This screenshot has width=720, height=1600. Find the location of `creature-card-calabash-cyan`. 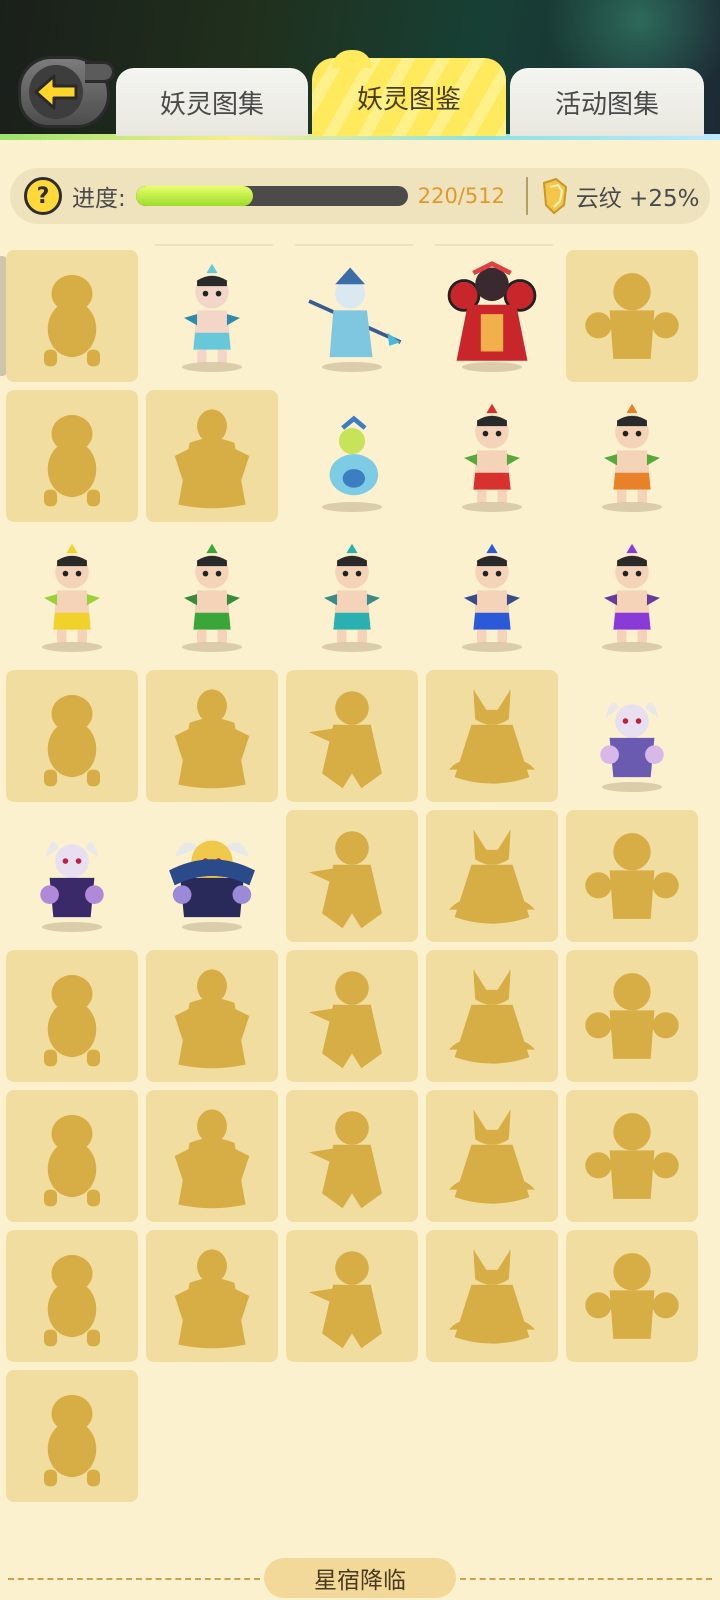

creature-card-calabash-cyan is located at coordinates (352, 596).